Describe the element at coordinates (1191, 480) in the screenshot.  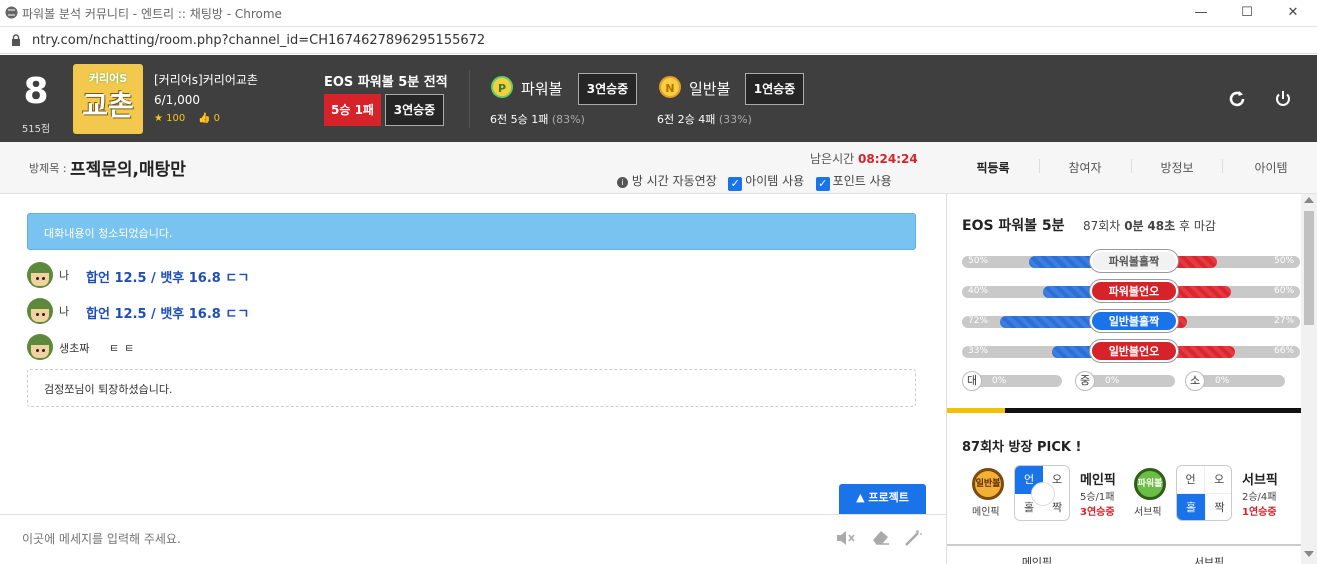
I see `pick-cell: 언` at that location.